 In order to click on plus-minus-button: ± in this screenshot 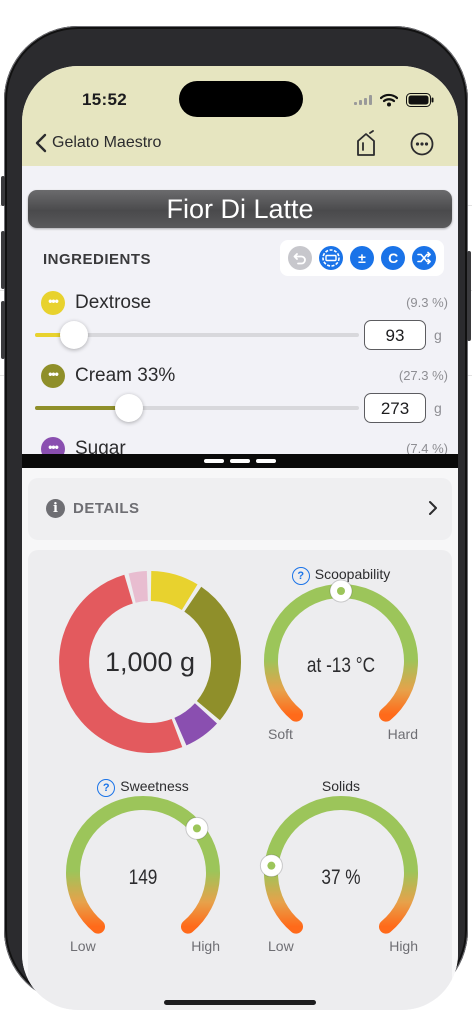, I will do `click(361, 258)`.